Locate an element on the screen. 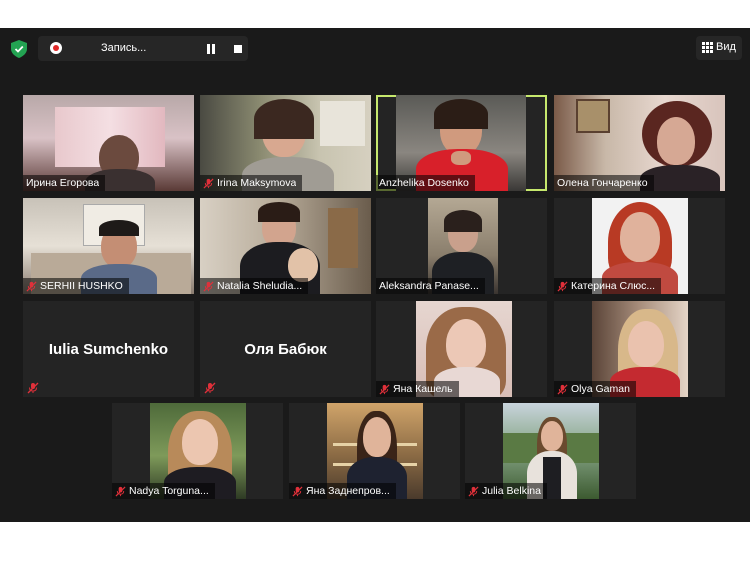 Image resolution: width=750 pixels, height=563 pixels. participant-name: Олена Гончаренко is located at coordinates (602, 183).